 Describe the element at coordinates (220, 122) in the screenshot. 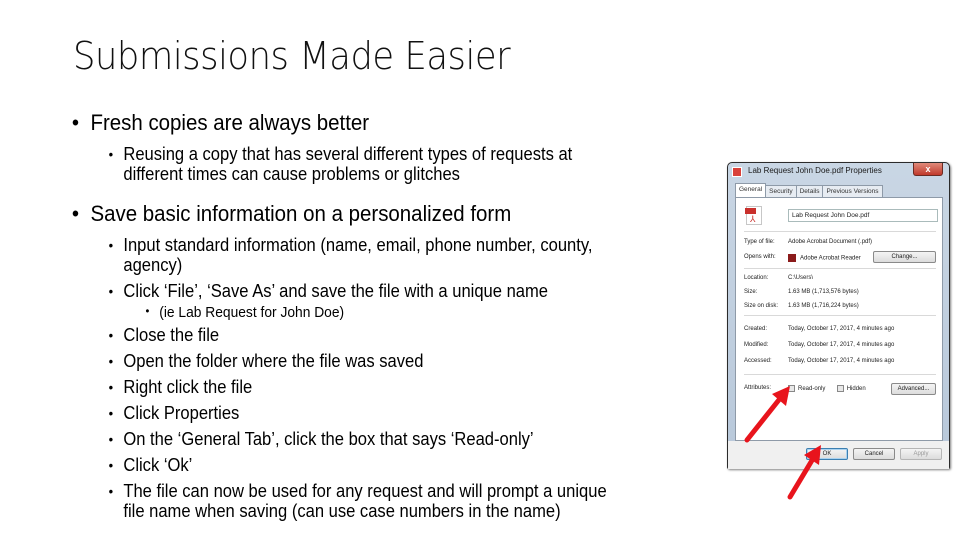

I see `bullet-item: • Fresh copies are always better` at that location.